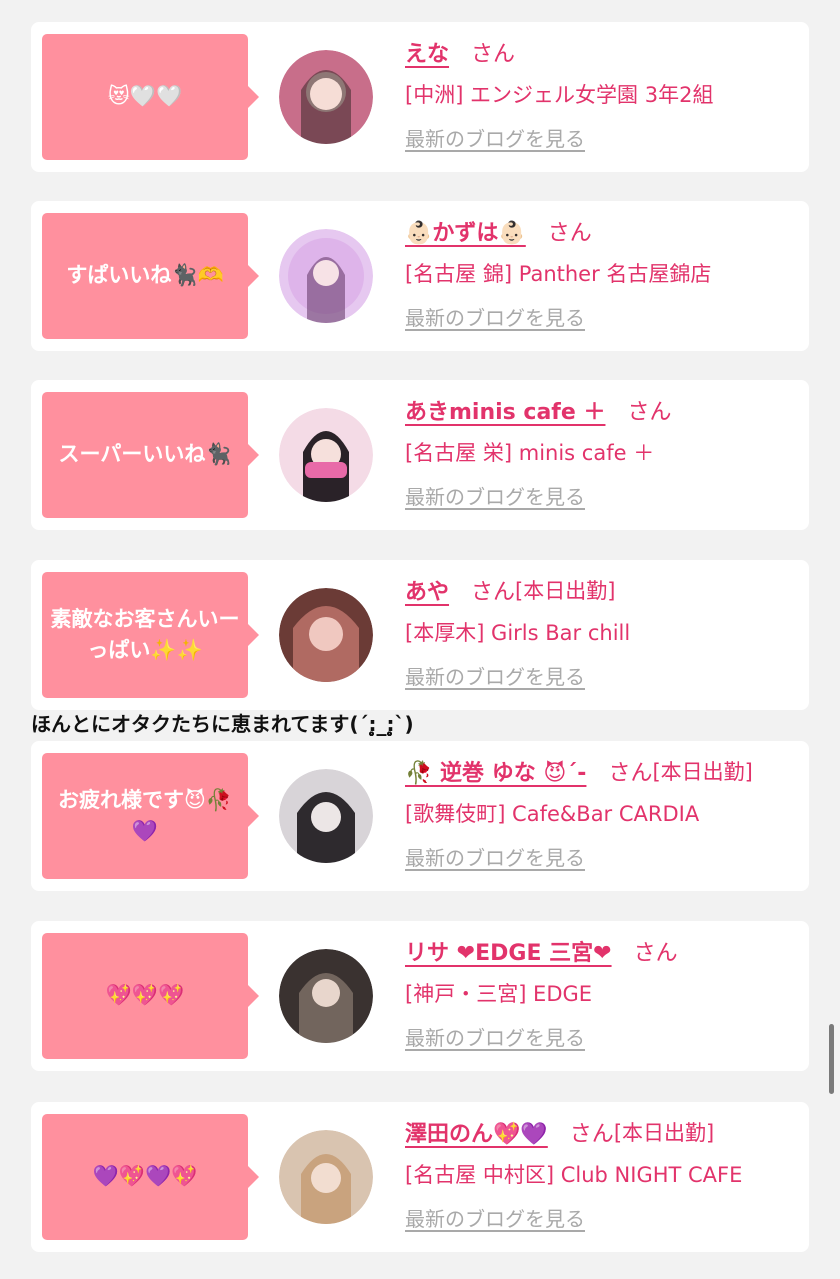 The height and width of the screenshot is (1279, 840). Describe the element at coordinates (465, 231) in the screenshot. I see `cast-name-link: 👶🏻かずは👶🏻` at that location.